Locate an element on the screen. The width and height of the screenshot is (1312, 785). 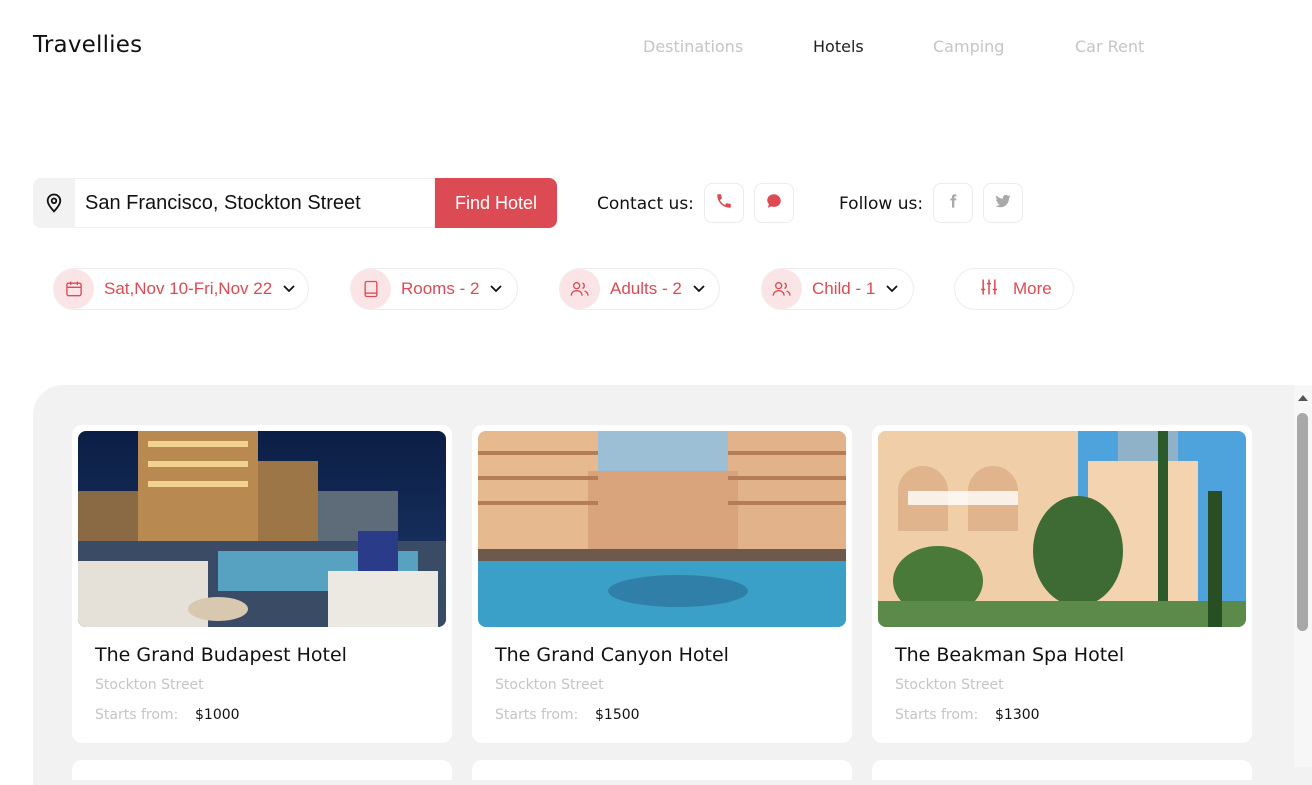
book-icon is located at coordinates (371, 289).